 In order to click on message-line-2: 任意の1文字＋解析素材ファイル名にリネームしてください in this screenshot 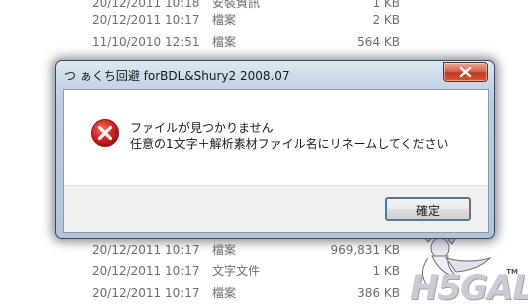, I will do `click(289, 144)`.